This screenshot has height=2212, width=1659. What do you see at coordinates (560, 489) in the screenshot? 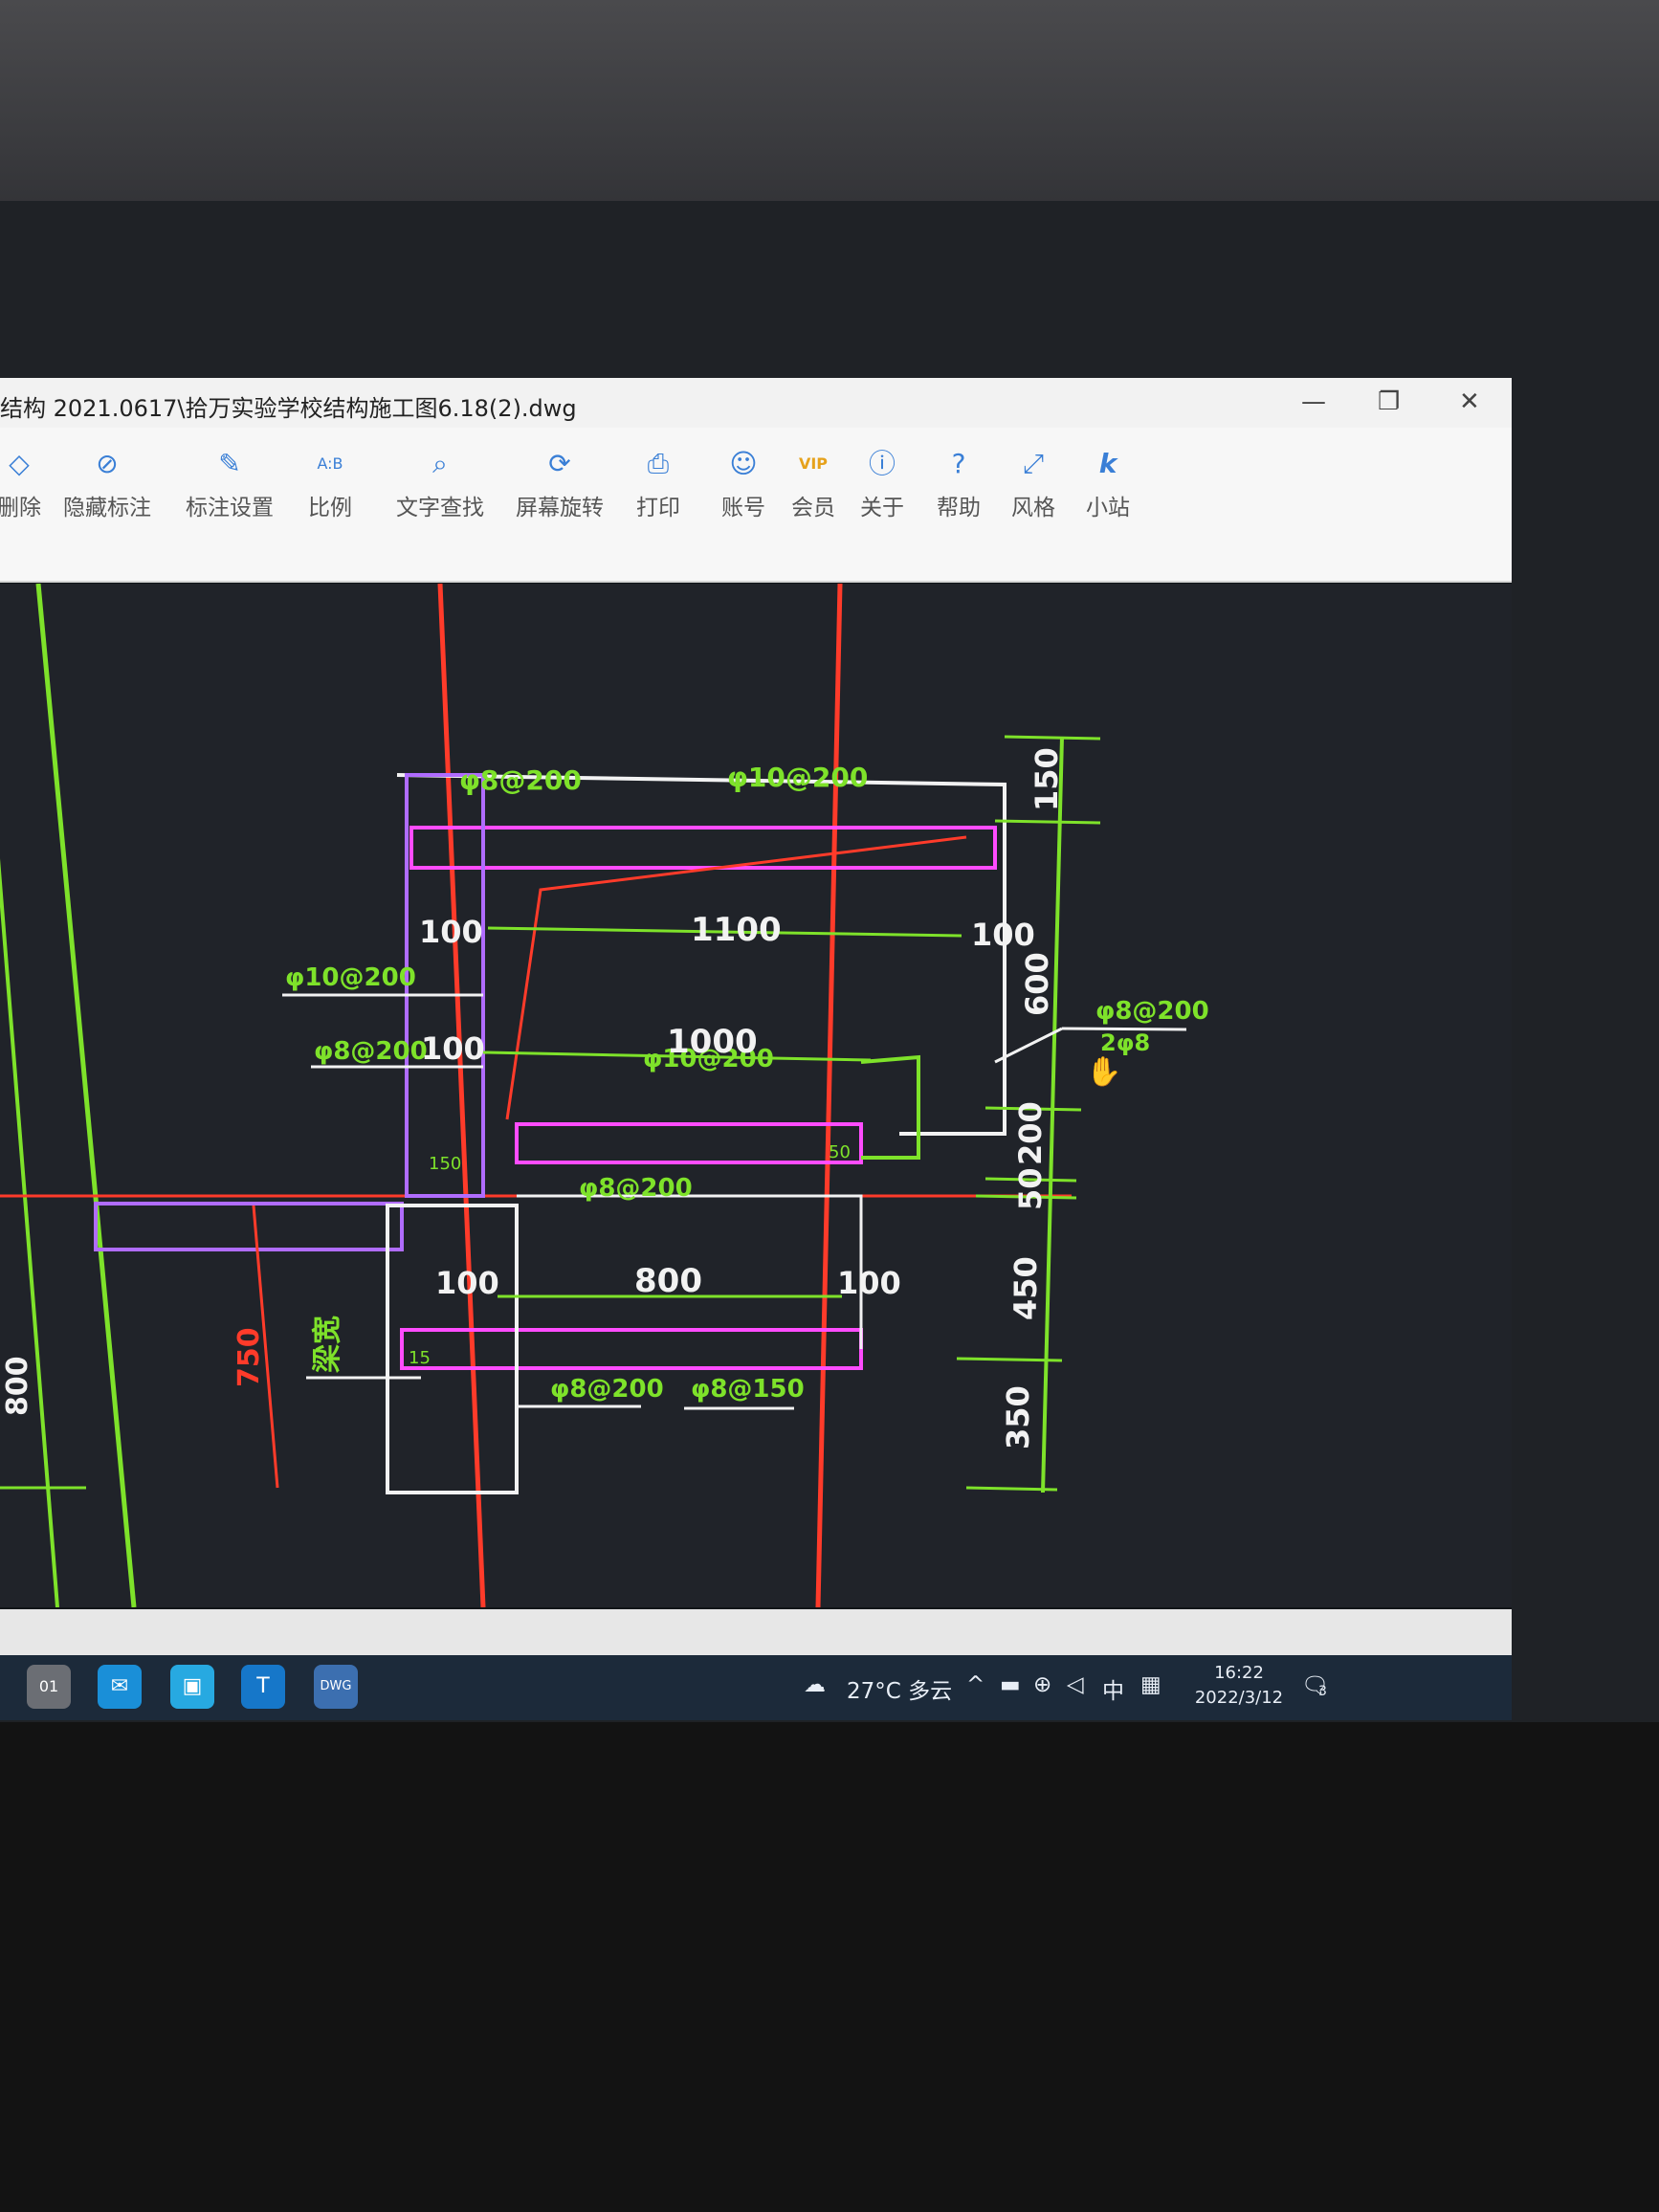
I see `tool-rotate-screen: ⟳ 屏幕旋转` at bounding box center [560, 489].